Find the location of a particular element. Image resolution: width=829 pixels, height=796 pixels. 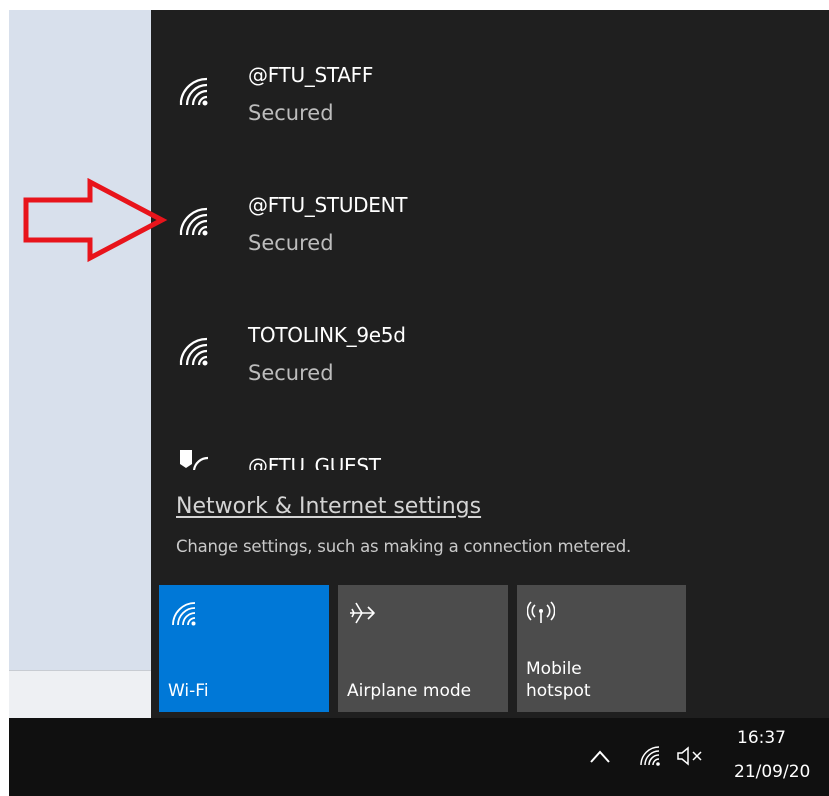

network-internet-settings-link: Network & Internet settings is located at coordinates (328, 506).